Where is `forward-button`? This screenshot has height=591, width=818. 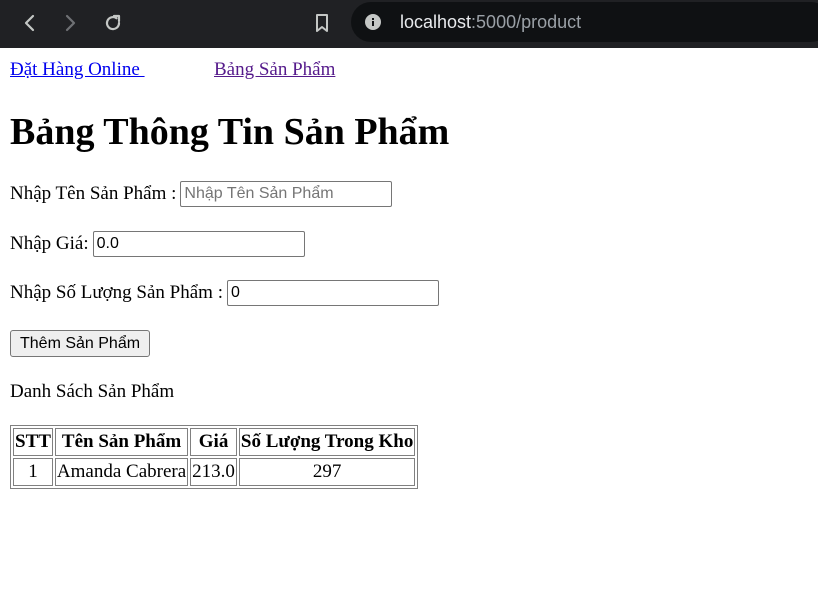 forward-button is located at coordinates (71, 23).